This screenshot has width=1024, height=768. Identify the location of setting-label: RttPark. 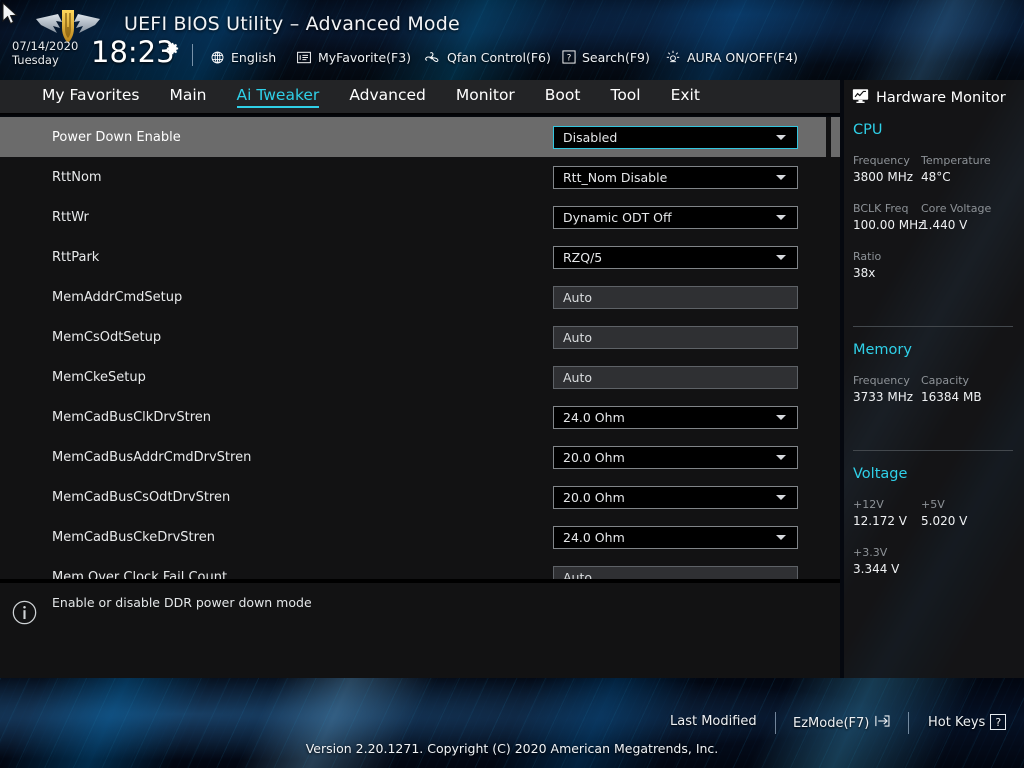
(76, 257).